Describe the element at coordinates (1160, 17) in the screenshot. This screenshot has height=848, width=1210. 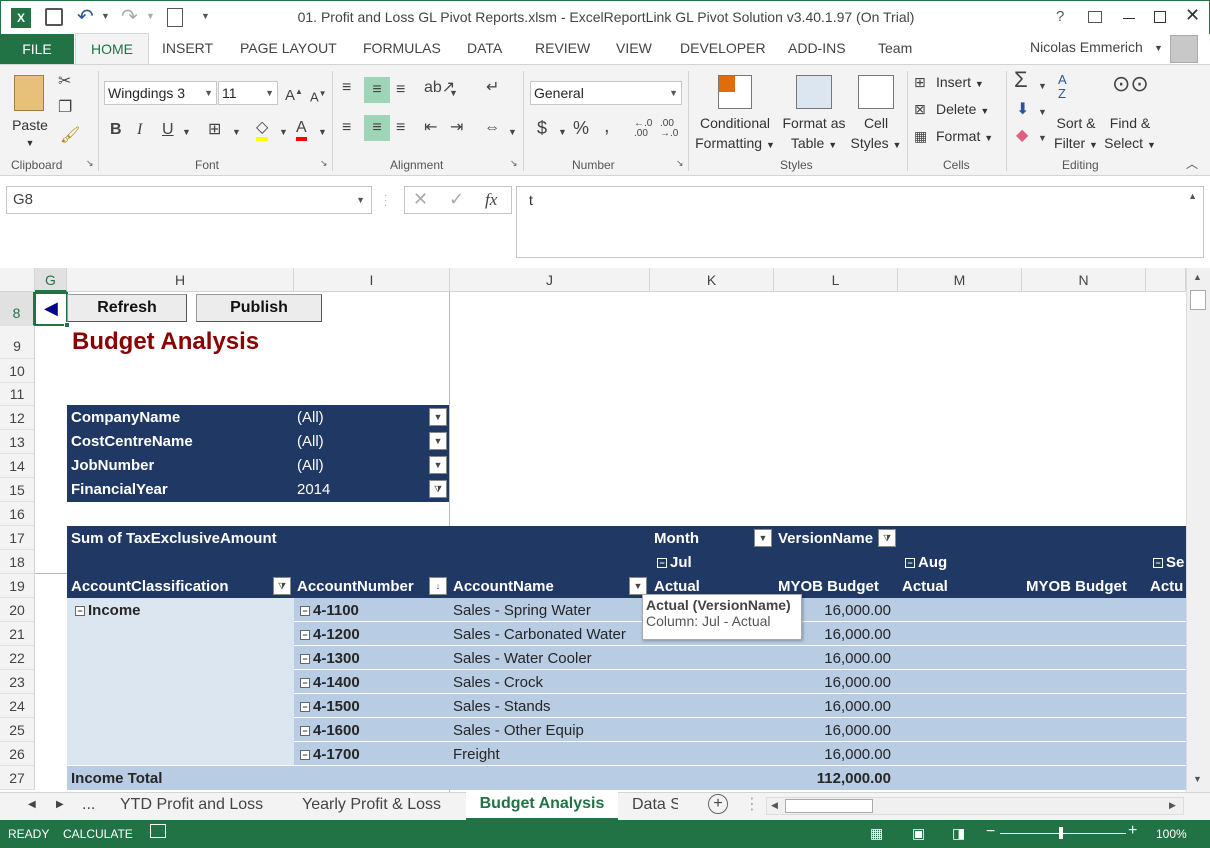
I see `maximize-icon` at that location.